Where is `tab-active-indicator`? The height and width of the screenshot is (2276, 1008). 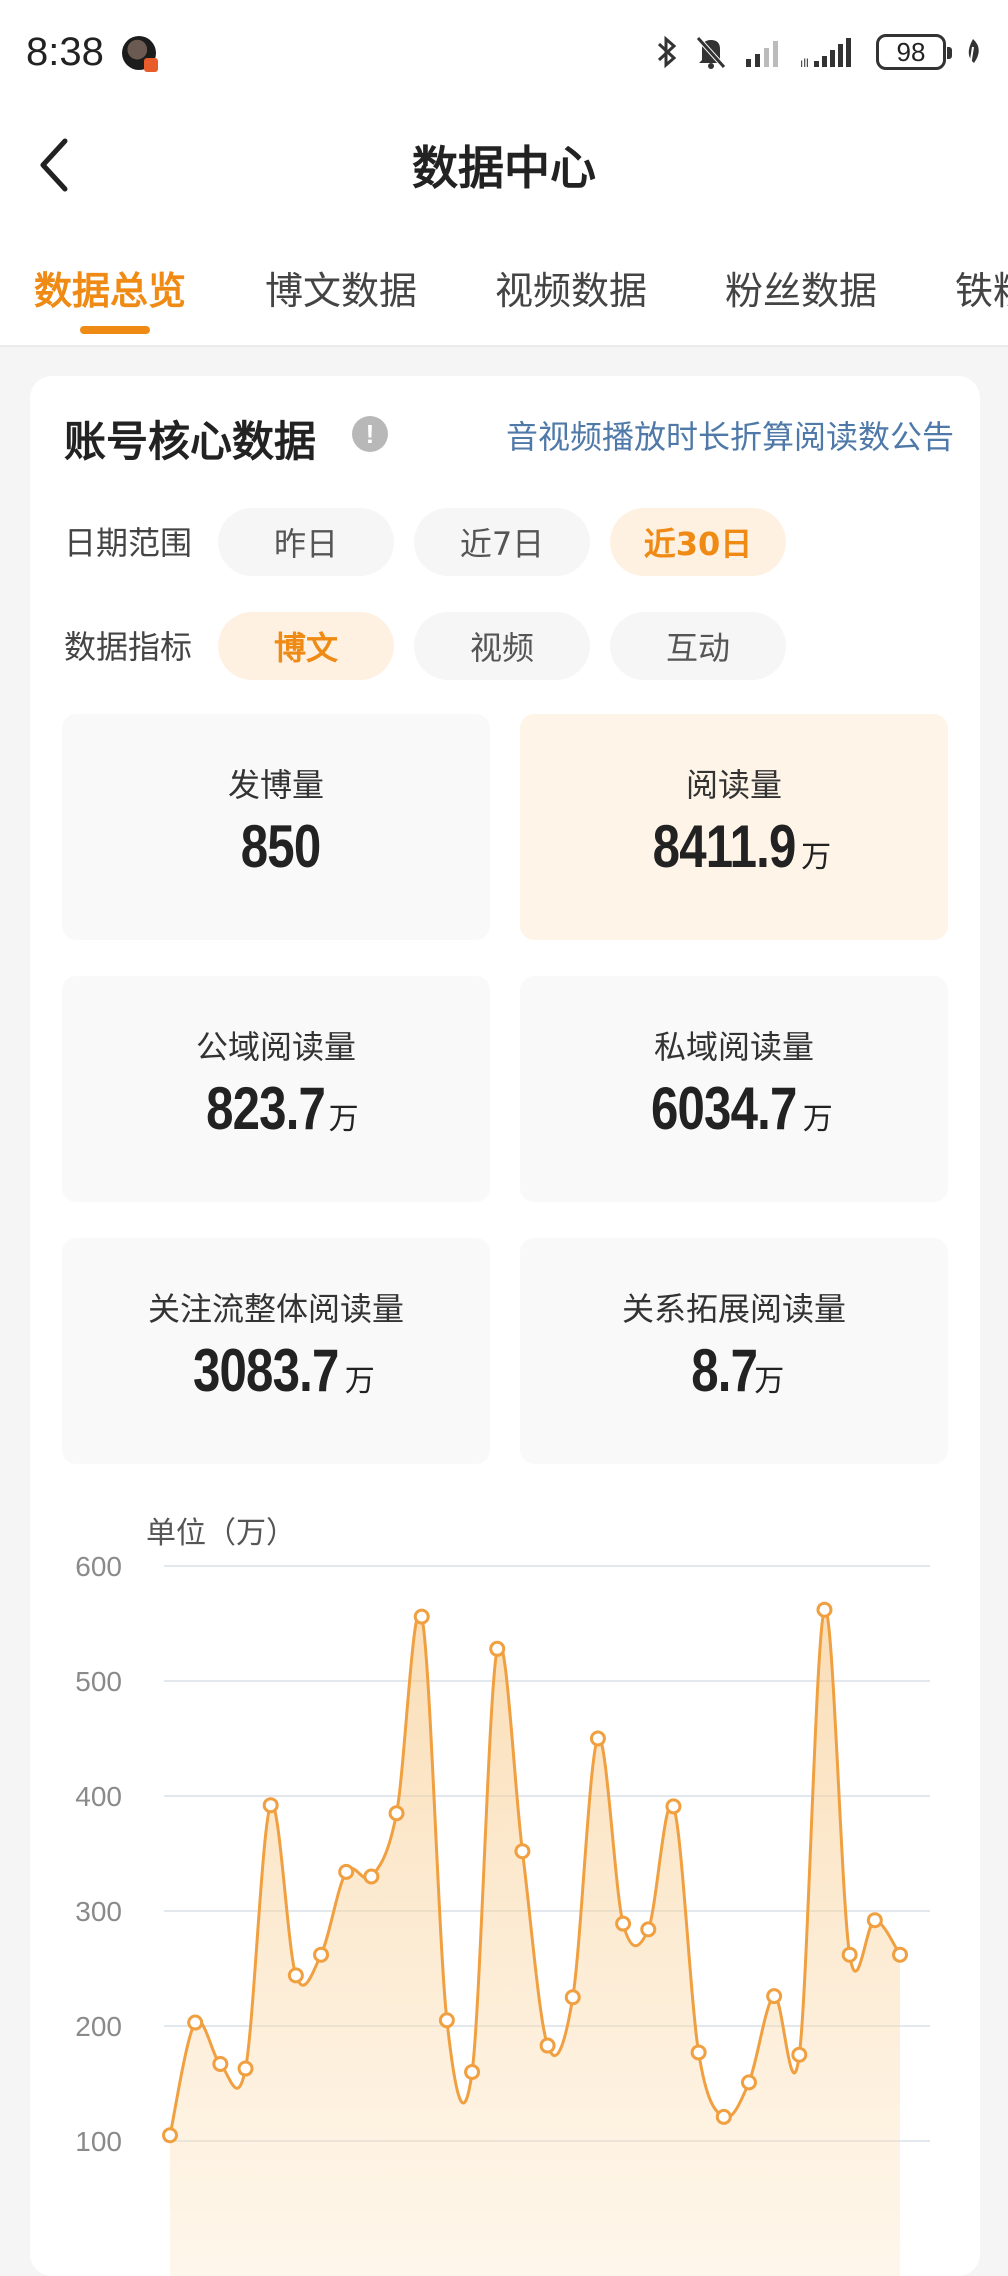 tab-active-indicator is located at coordinates (115, 330).